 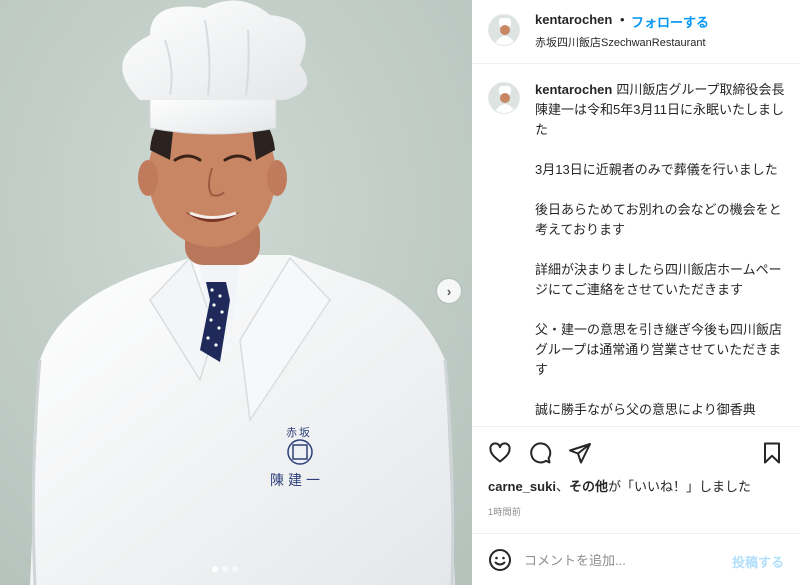 I want to click on post-comment-button: 投稿する, so click(x=758, y=561).